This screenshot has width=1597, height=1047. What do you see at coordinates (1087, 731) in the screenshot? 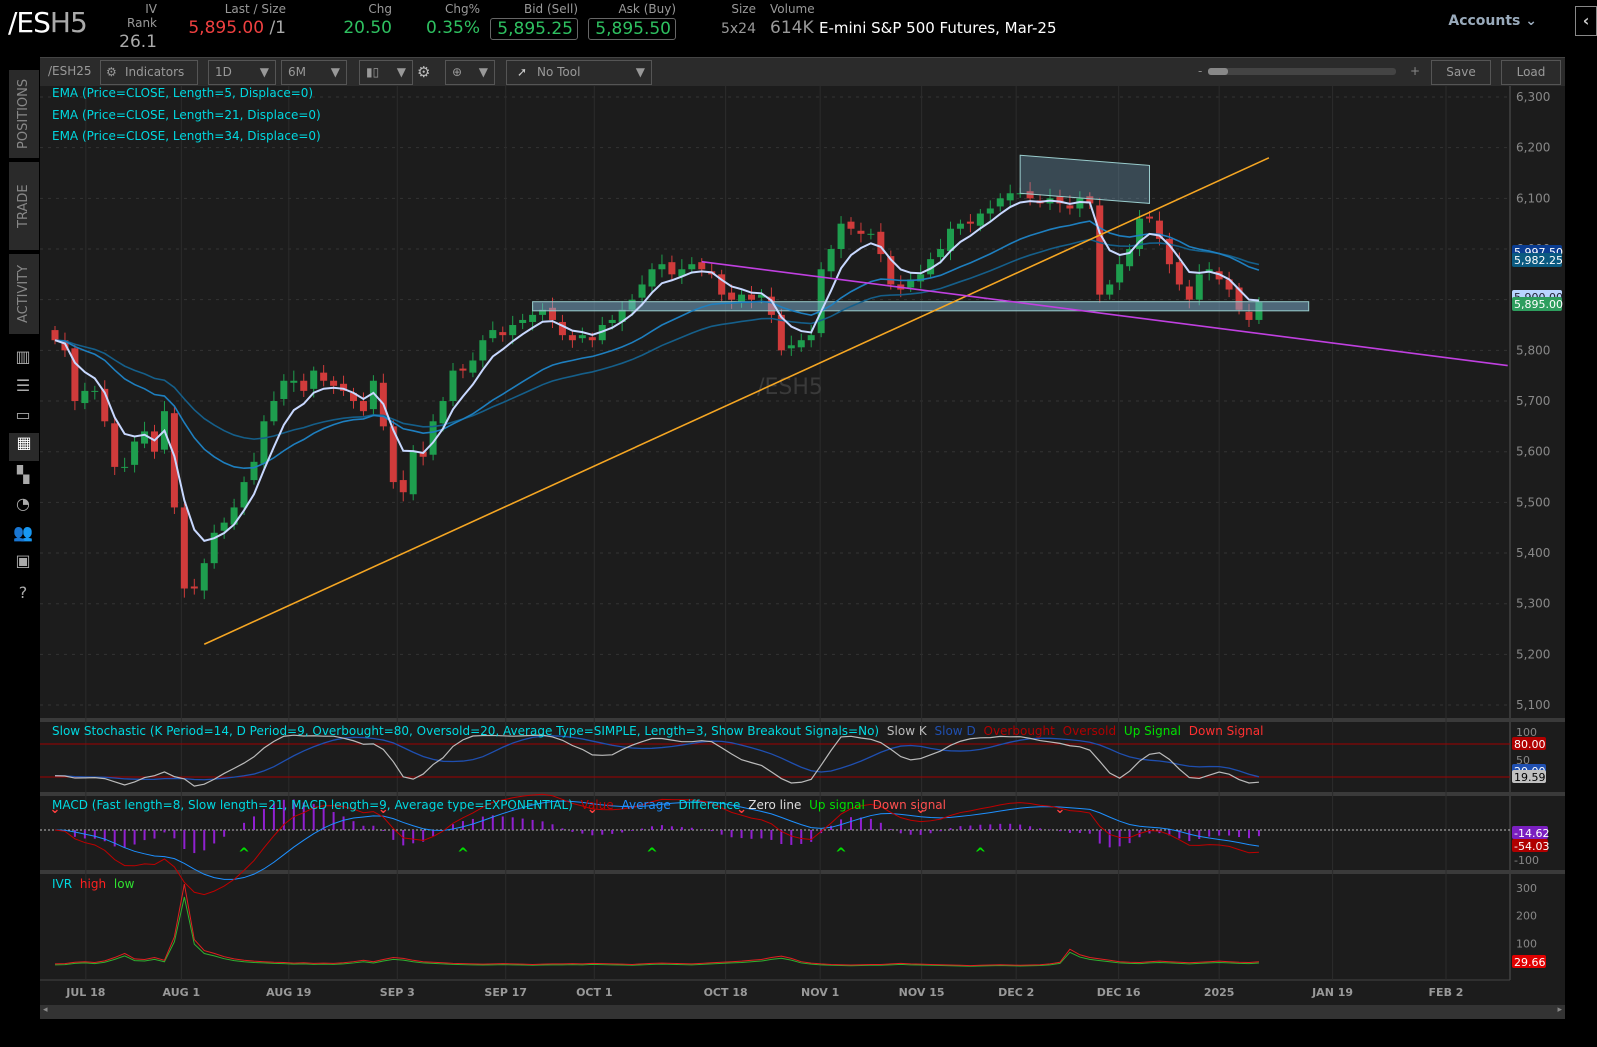
I see `legend-item: Oversold` at bounding box center [1087, 731].